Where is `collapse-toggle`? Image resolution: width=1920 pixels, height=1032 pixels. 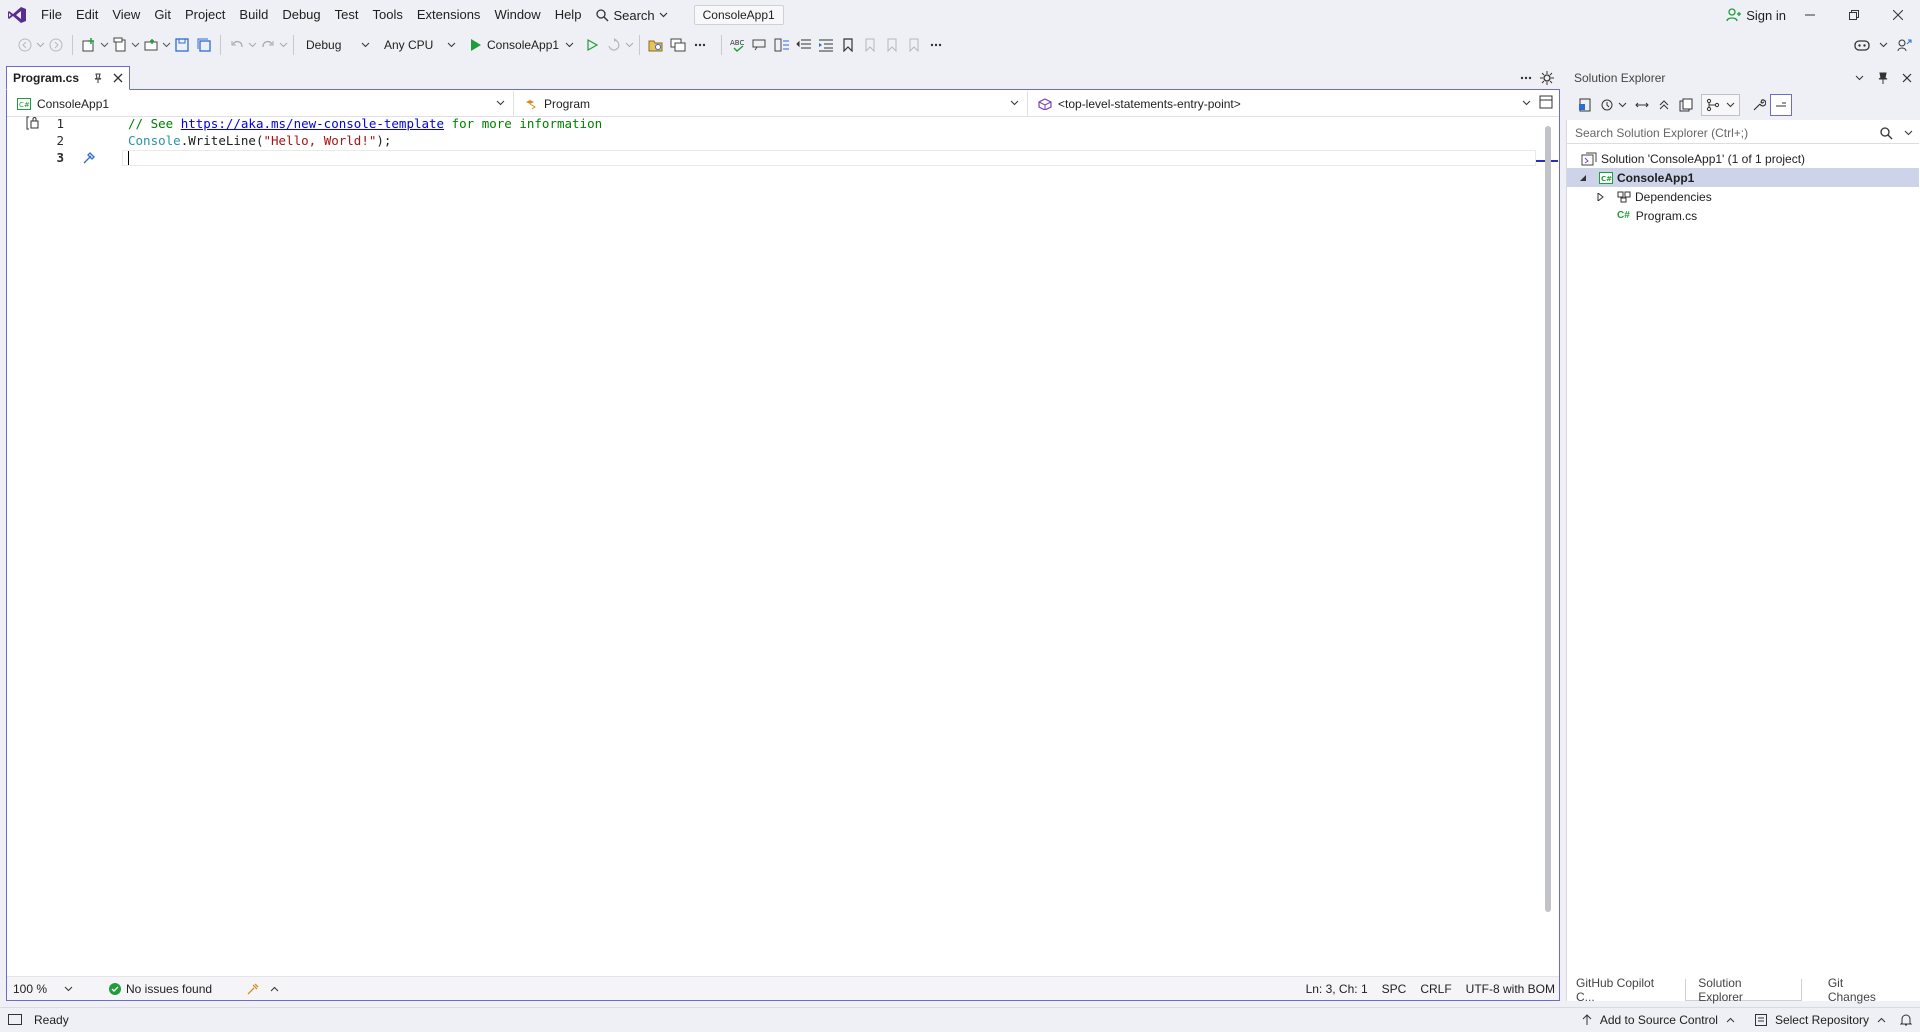 collapse-toggle is located at coordinates (33, 123).